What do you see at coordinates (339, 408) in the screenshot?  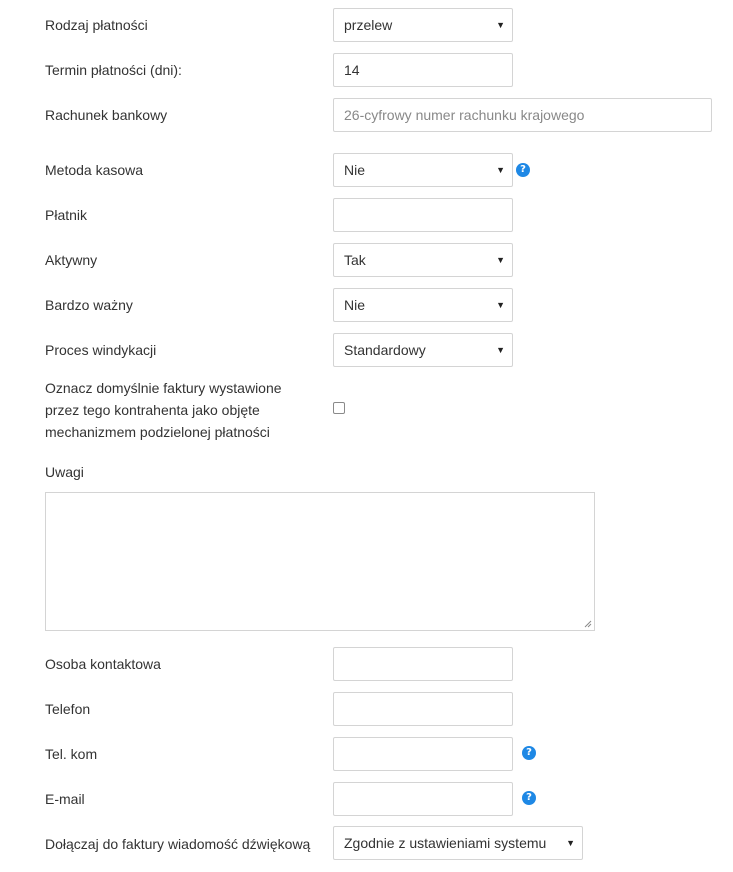 I see `split-payment-checkbox` at bounding box center [339, 408].